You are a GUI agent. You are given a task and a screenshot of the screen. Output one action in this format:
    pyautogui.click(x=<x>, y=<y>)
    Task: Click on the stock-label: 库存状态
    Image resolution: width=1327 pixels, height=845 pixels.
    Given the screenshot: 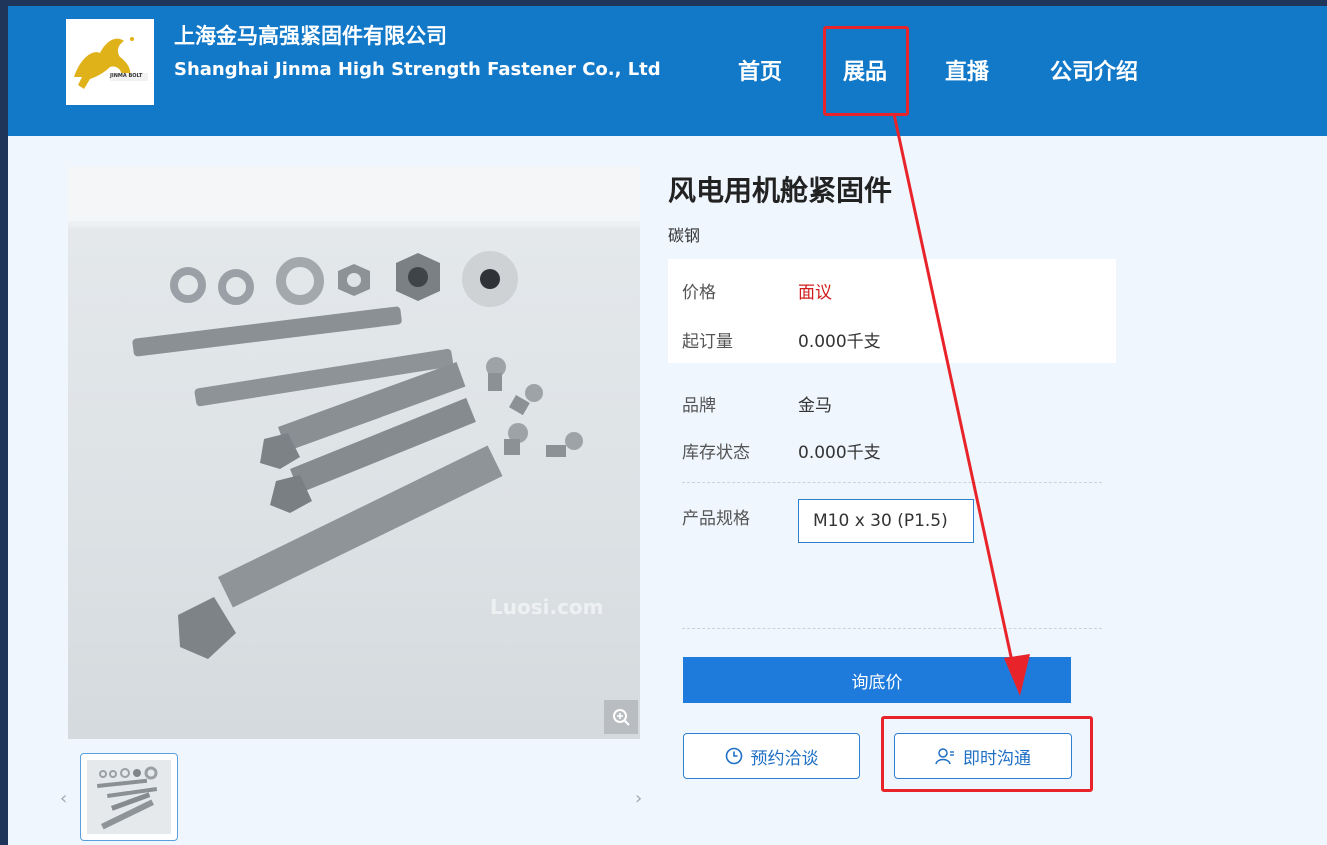 What is the action you would take?
    pyautogui.click(x=716, y=453)
    